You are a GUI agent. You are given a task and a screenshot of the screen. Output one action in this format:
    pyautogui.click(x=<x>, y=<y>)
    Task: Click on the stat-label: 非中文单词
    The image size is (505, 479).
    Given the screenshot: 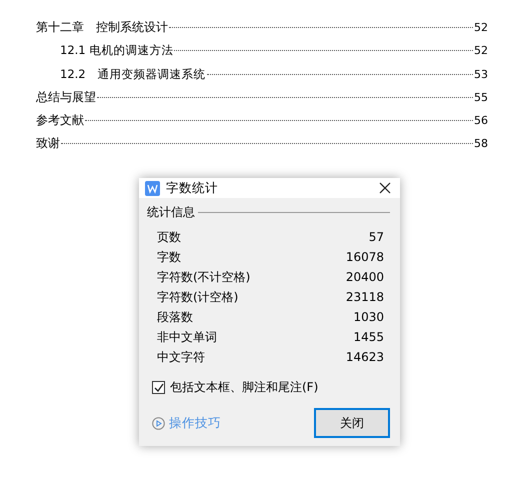 What is the action you would take?
    pyautogui.click(x=187, y=337)
    